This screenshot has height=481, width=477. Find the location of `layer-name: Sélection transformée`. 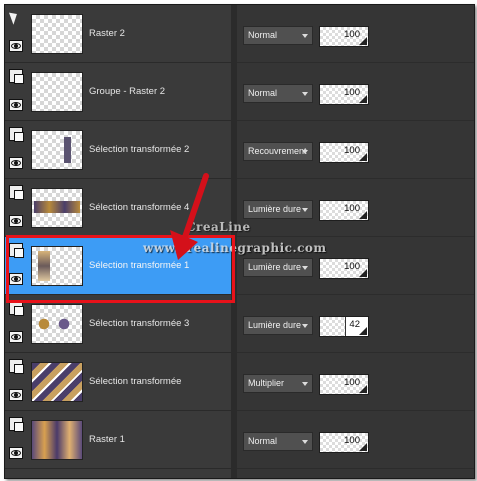

layer-name: Sélection transformée is located at coordinates (135, 381).